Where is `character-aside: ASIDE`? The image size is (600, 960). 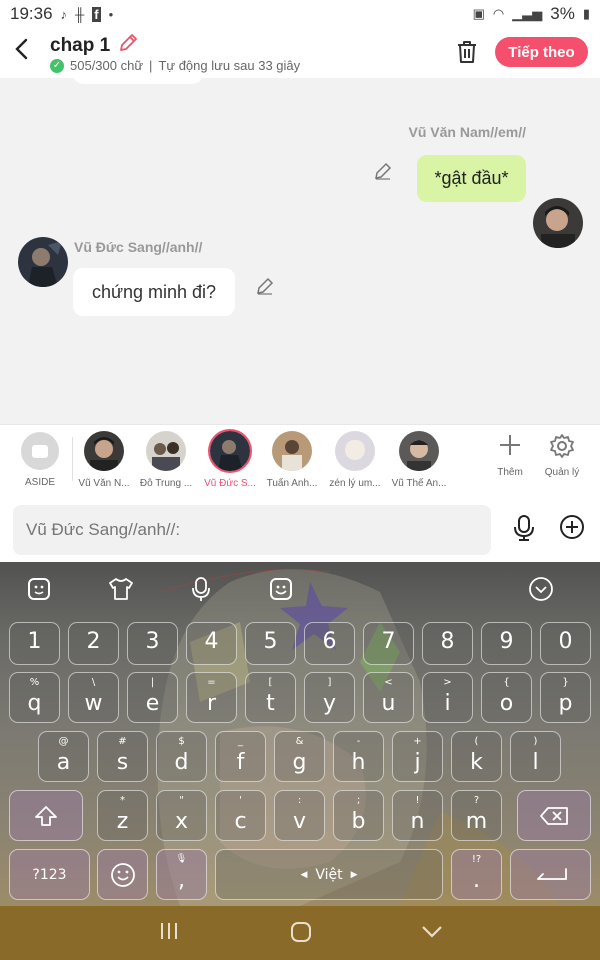
character-aside: ASIDE is located at coordinates (40, 459).